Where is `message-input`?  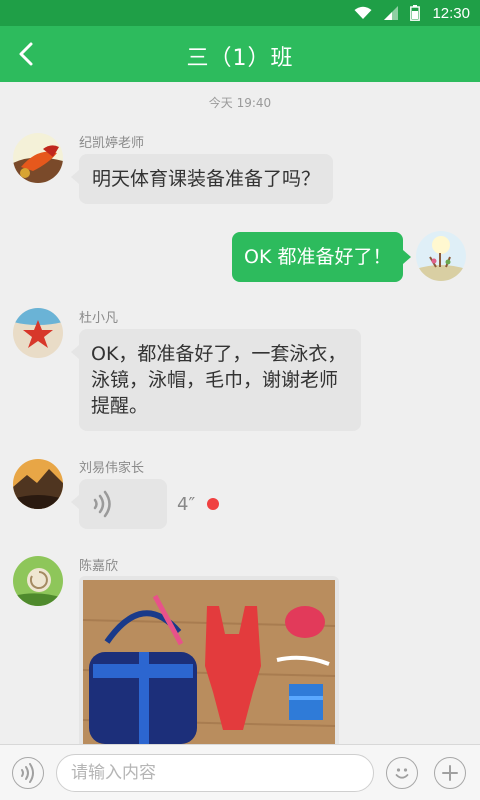 message-input is located at coordinates (215, 773).